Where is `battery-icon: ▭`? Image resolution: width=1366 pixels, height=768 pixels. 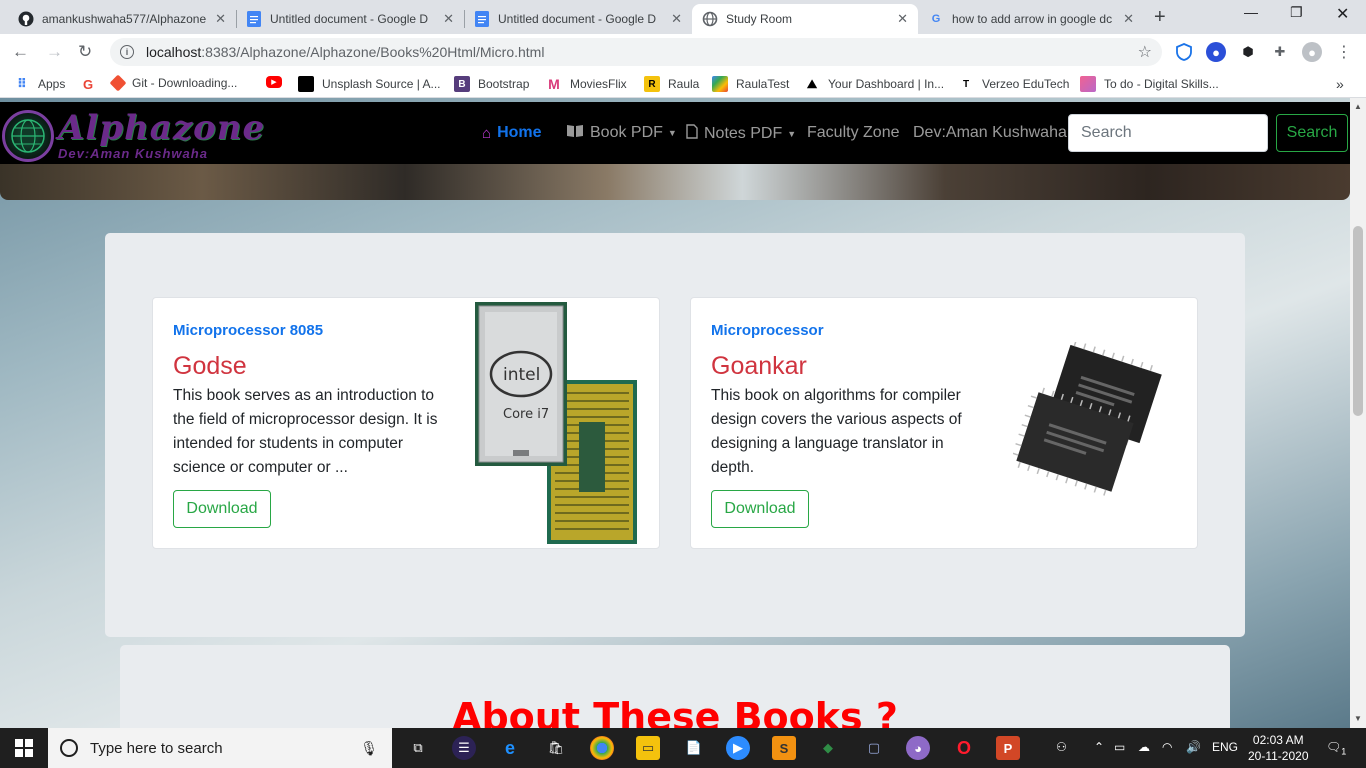
battery-icon: ▭ is located at coordinates (1119, 747).